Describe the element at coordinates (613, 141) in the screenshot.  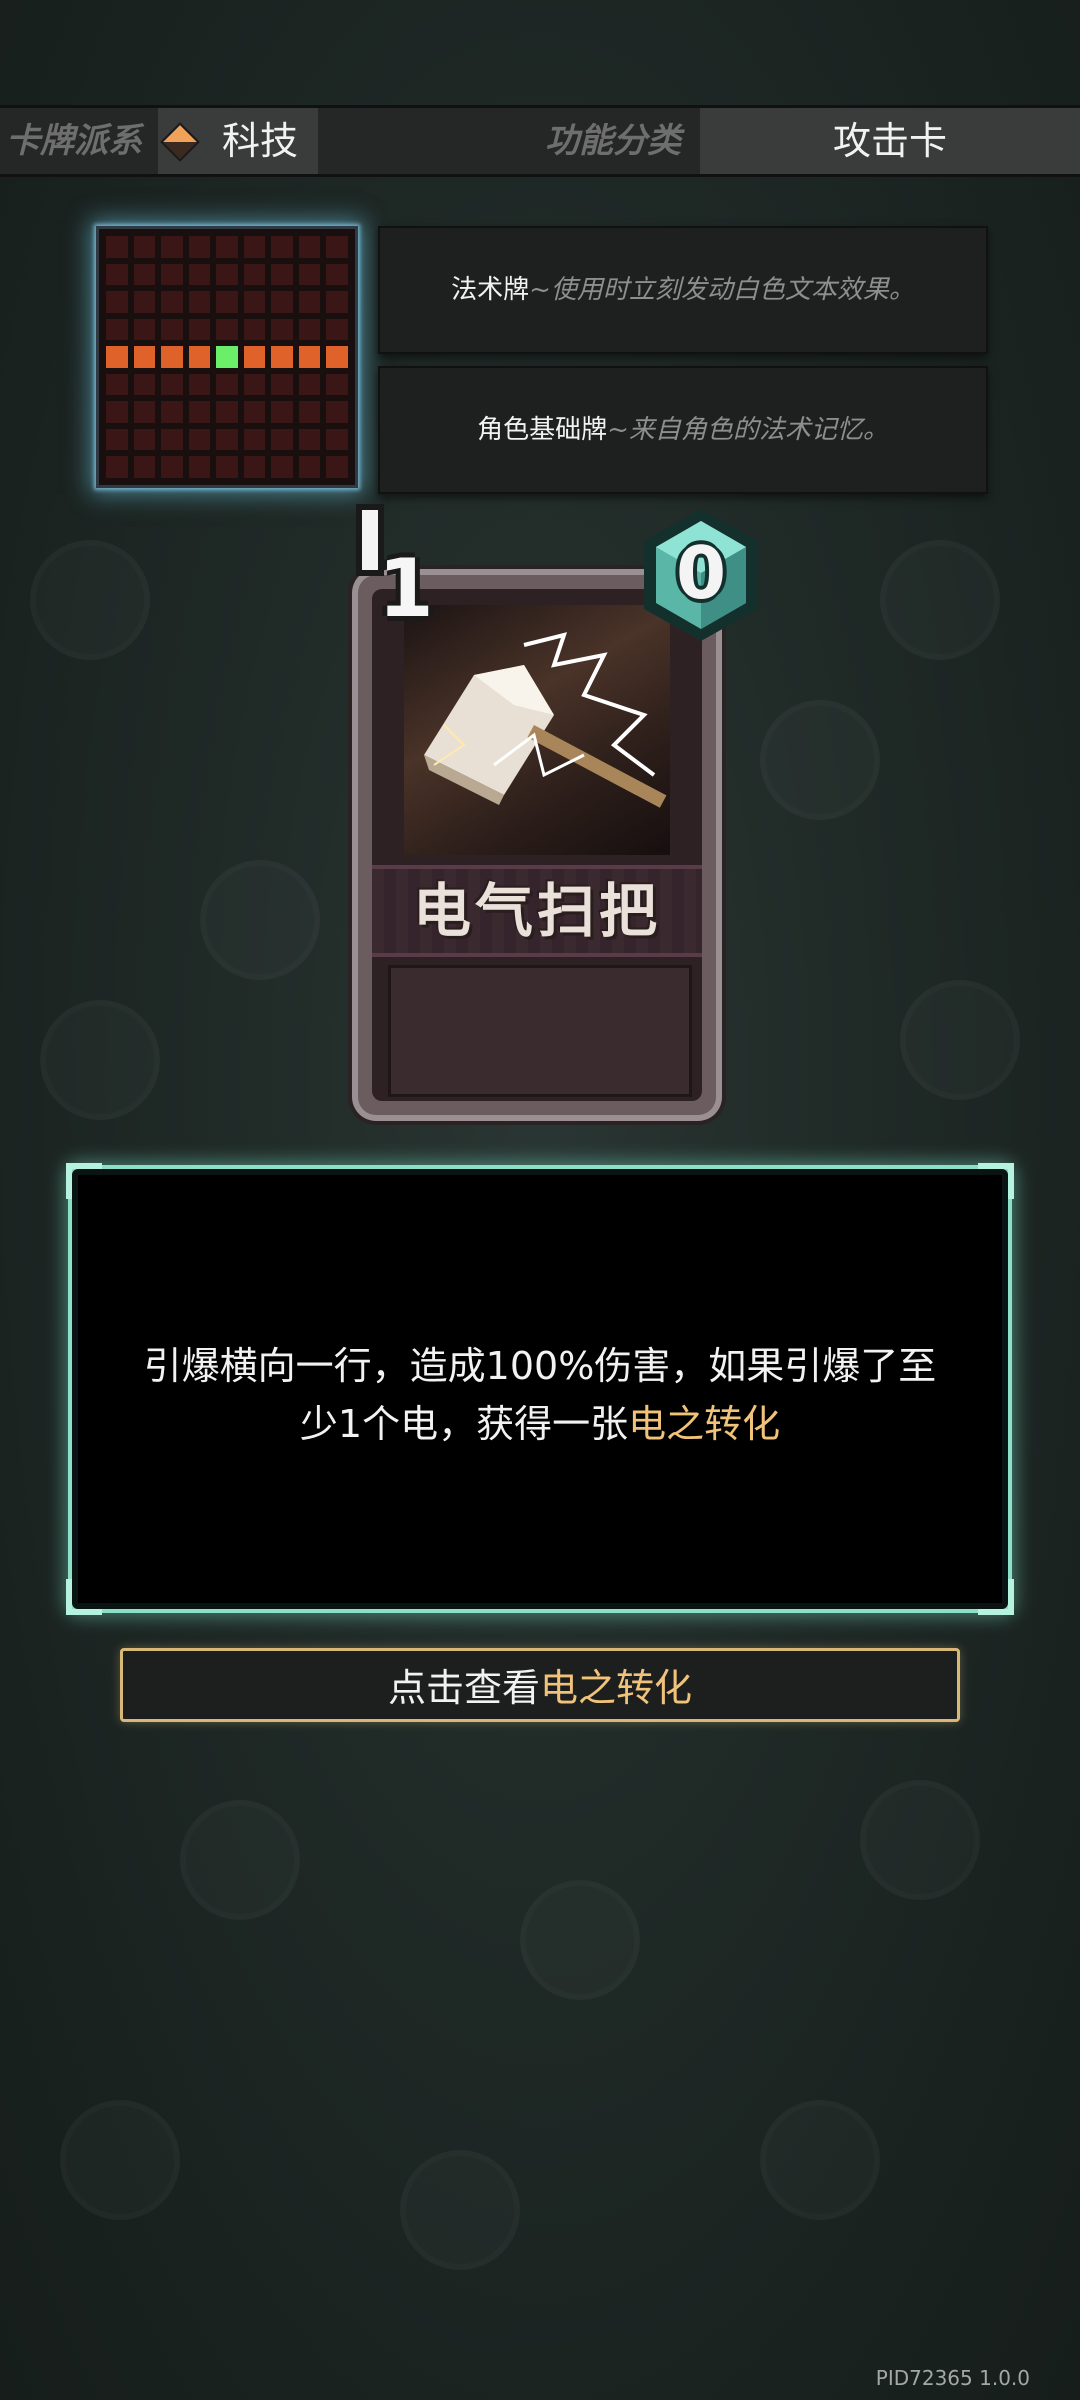
I see `function-label: 功能分类` at that location.